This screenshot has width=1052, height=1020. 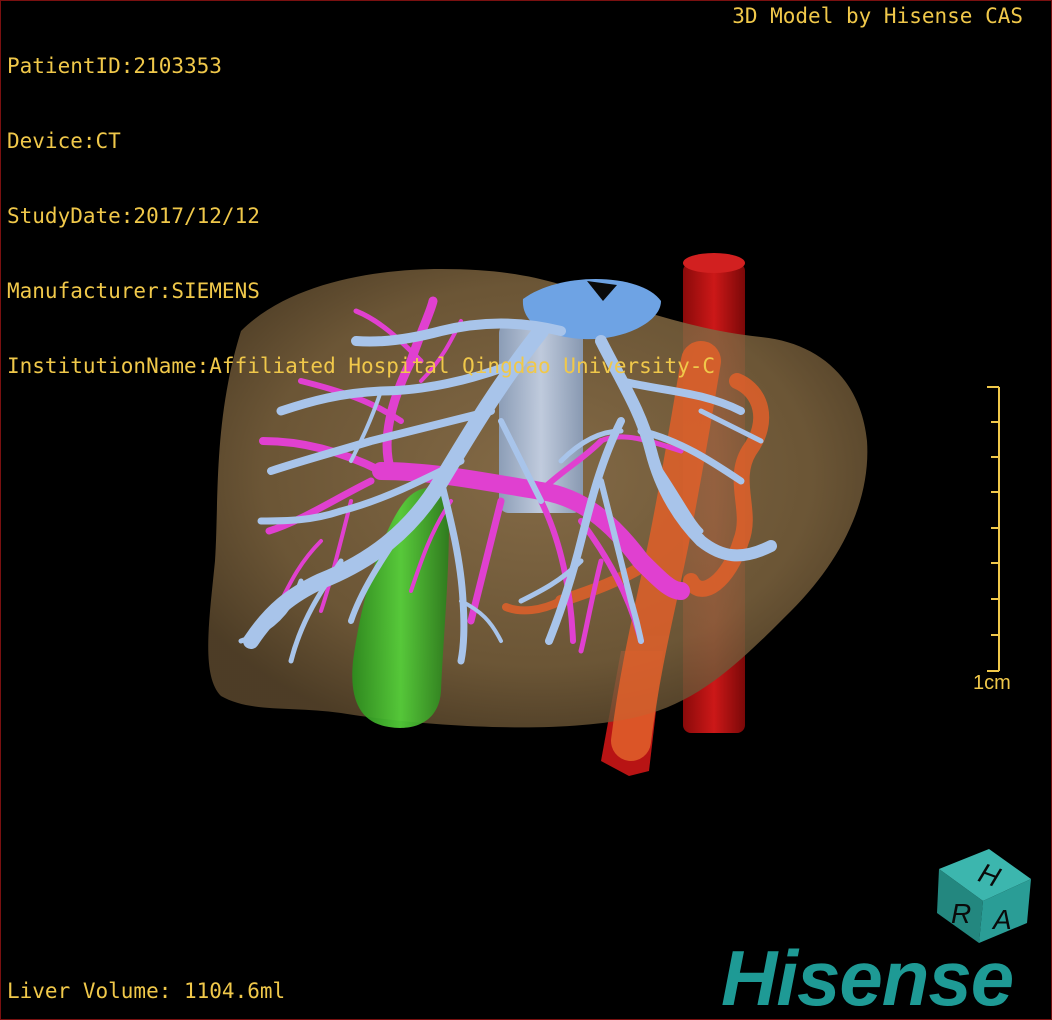 What do you see at coordinates (133, 291) in the screenshot?
I see `manufacturer-label: Manufacturer:SIEMENS` at bounding box center [133, 291].